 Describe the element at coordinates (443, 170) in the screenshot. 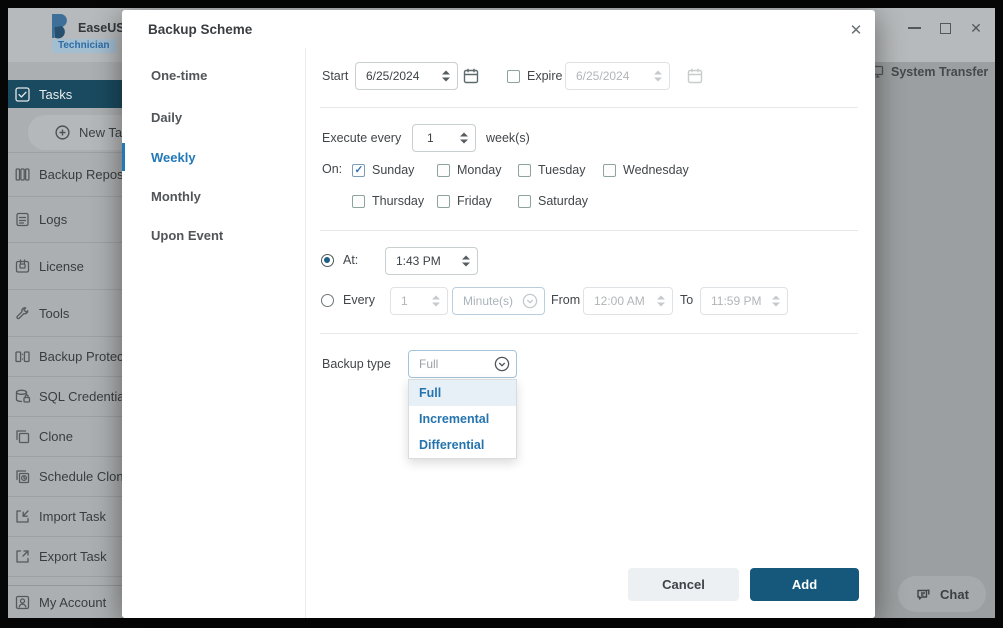

I see `weekday-checkbox-monday` at that location.